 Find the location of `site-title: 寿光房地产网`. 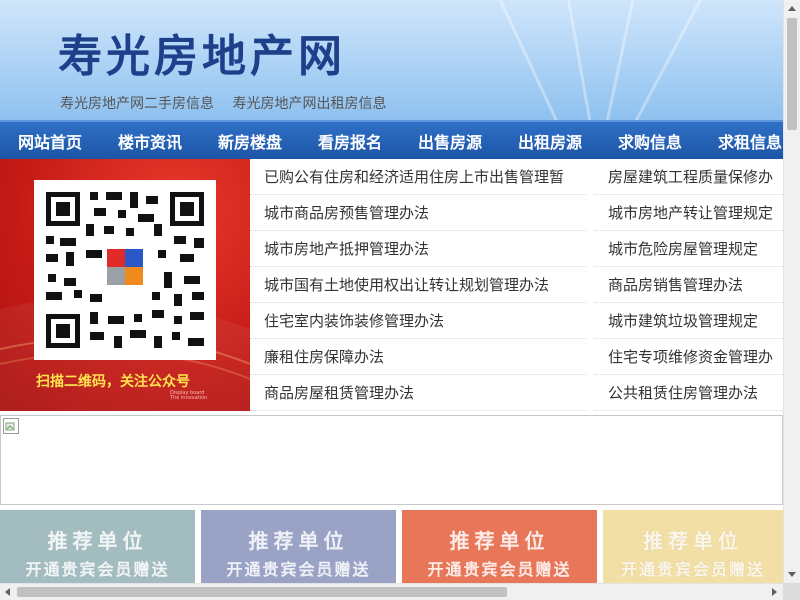

site-title: 寿光房地产网 is located at coordinates (202, 56).